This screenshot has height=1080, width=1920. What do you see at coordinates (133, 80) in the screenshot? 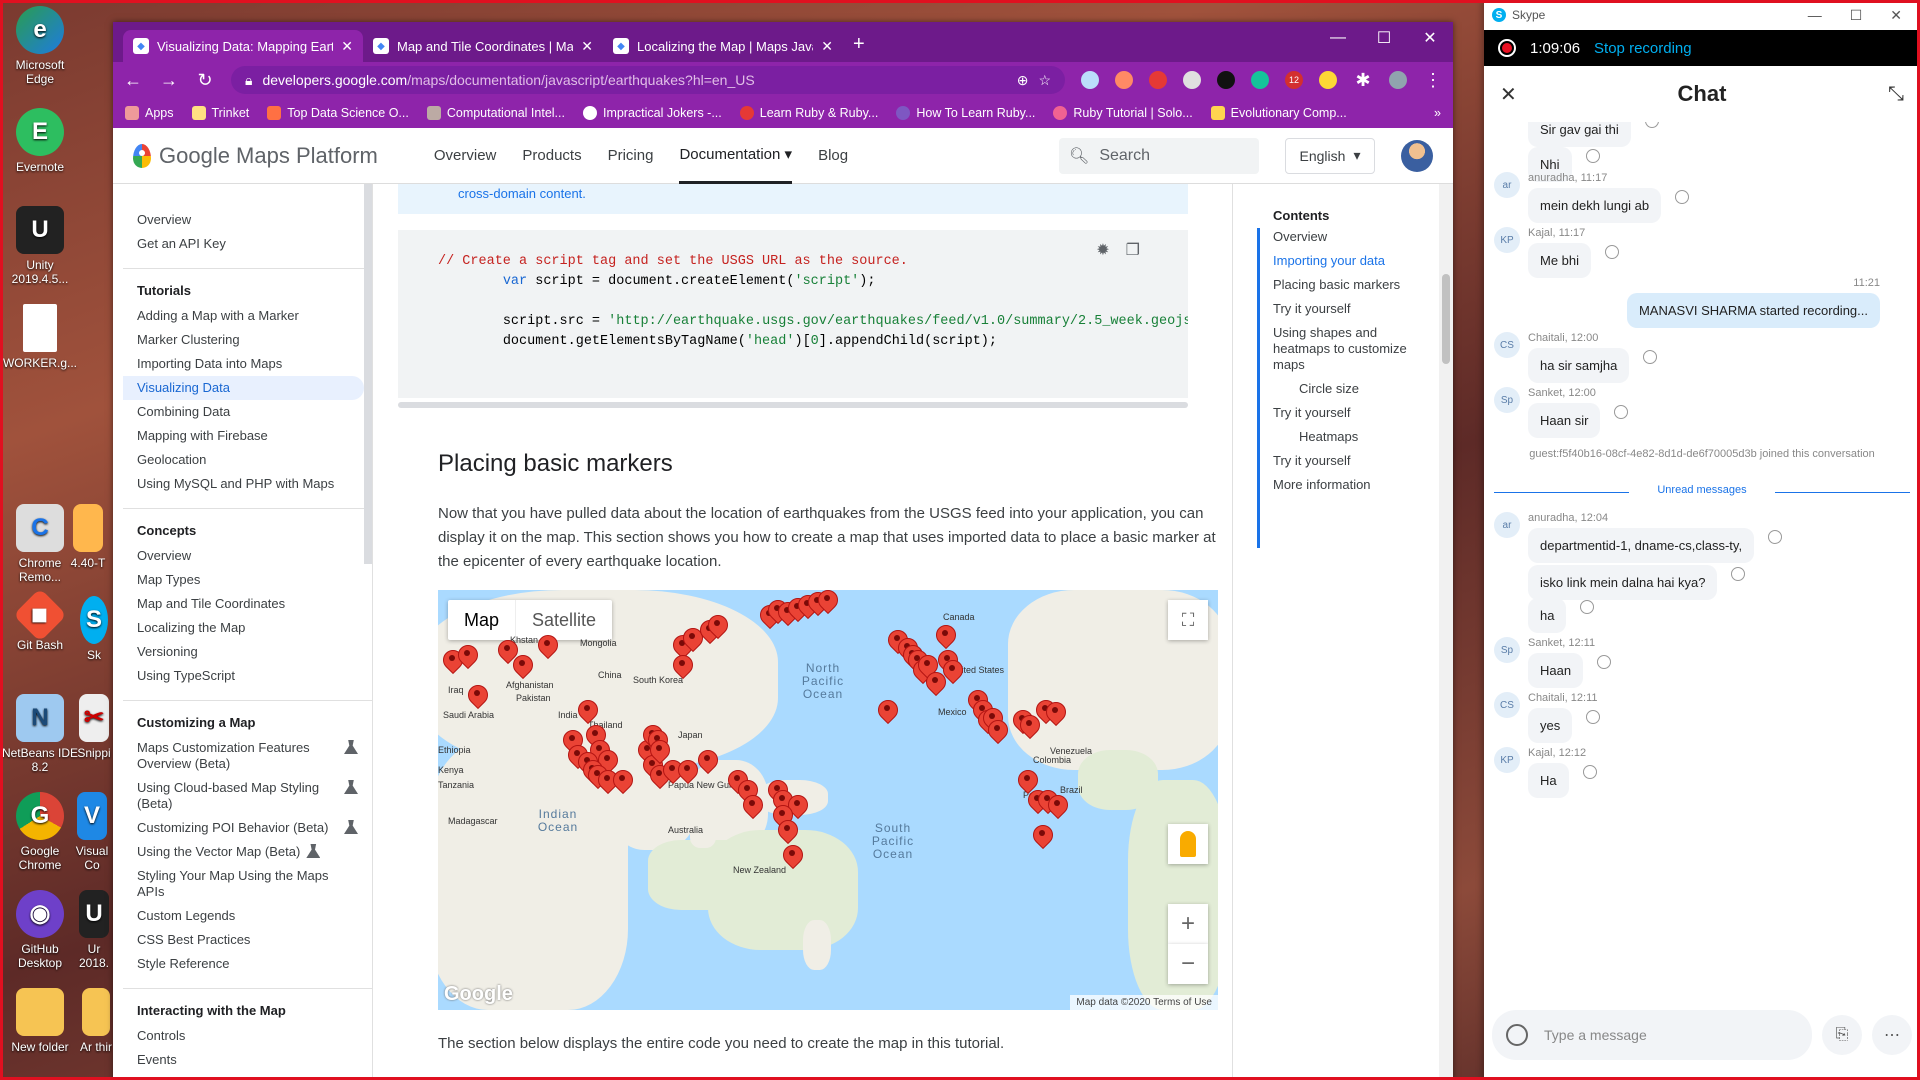
I see `back-icon: ←` at bounding box center [133, 80].